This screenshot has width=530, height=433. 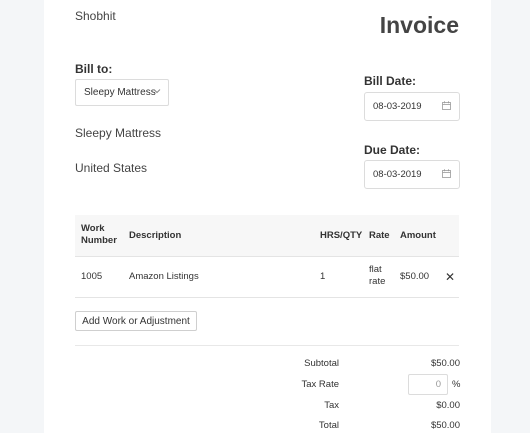 What do you see at coordinates (448, 405) in the screenshot?
I see `tax-value: $0.00` at bounding box center [448, 405].